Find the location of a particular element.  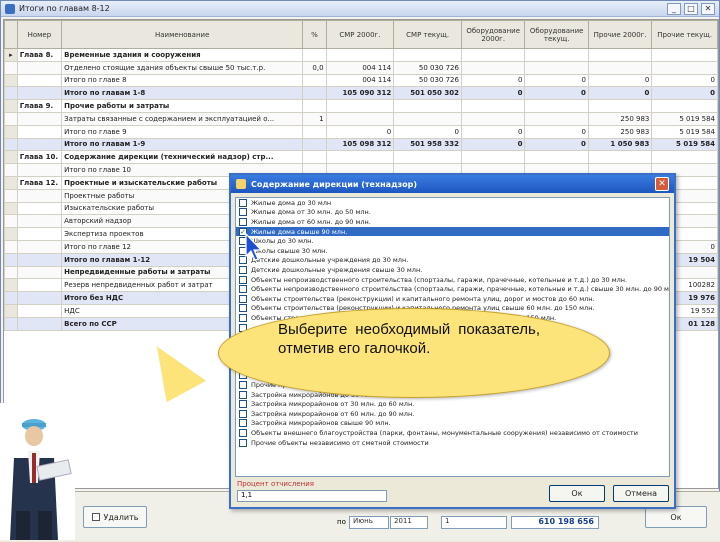

table-row: ▸ Глава 8. Временные здания и сооружения is located at coordinates (361, 55).